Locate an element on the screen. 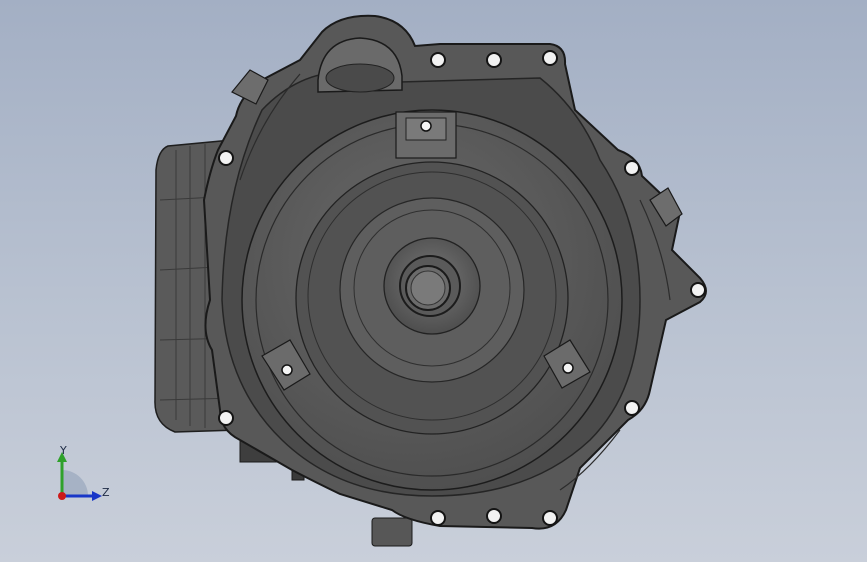 The height and width of the screenshot is (562, 867). coordinate-triad-icon: Y Z is located at coordinates (84, 478).